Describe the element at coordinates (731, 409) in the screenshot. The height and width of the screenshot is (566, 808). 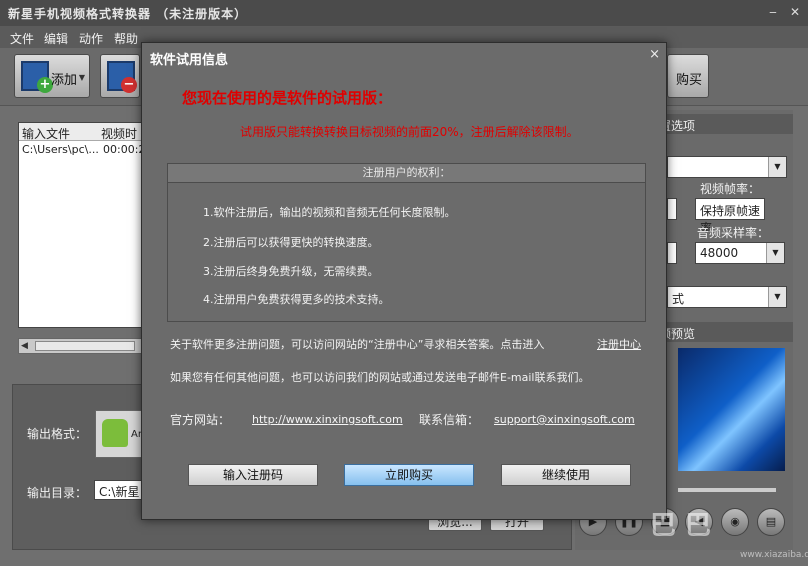
I see `video-preview` at that location.